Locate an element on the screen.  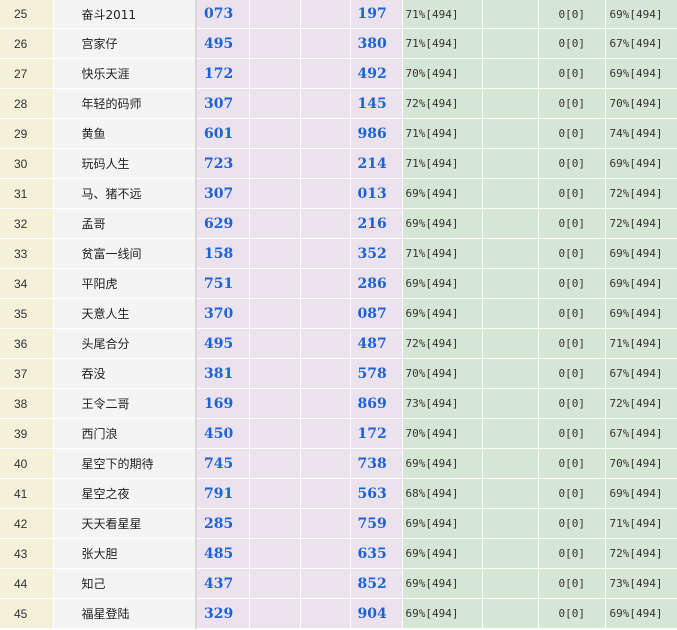
player-name: 奋斗2011 is located at coordinates (125, 14).